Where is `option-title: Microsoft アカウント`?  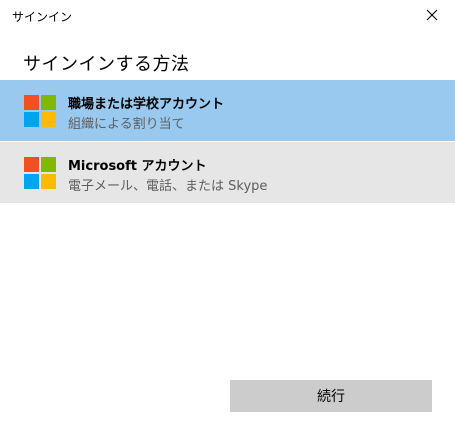
option-title: Microsoft アカウント is located at coordinates (137, 166).